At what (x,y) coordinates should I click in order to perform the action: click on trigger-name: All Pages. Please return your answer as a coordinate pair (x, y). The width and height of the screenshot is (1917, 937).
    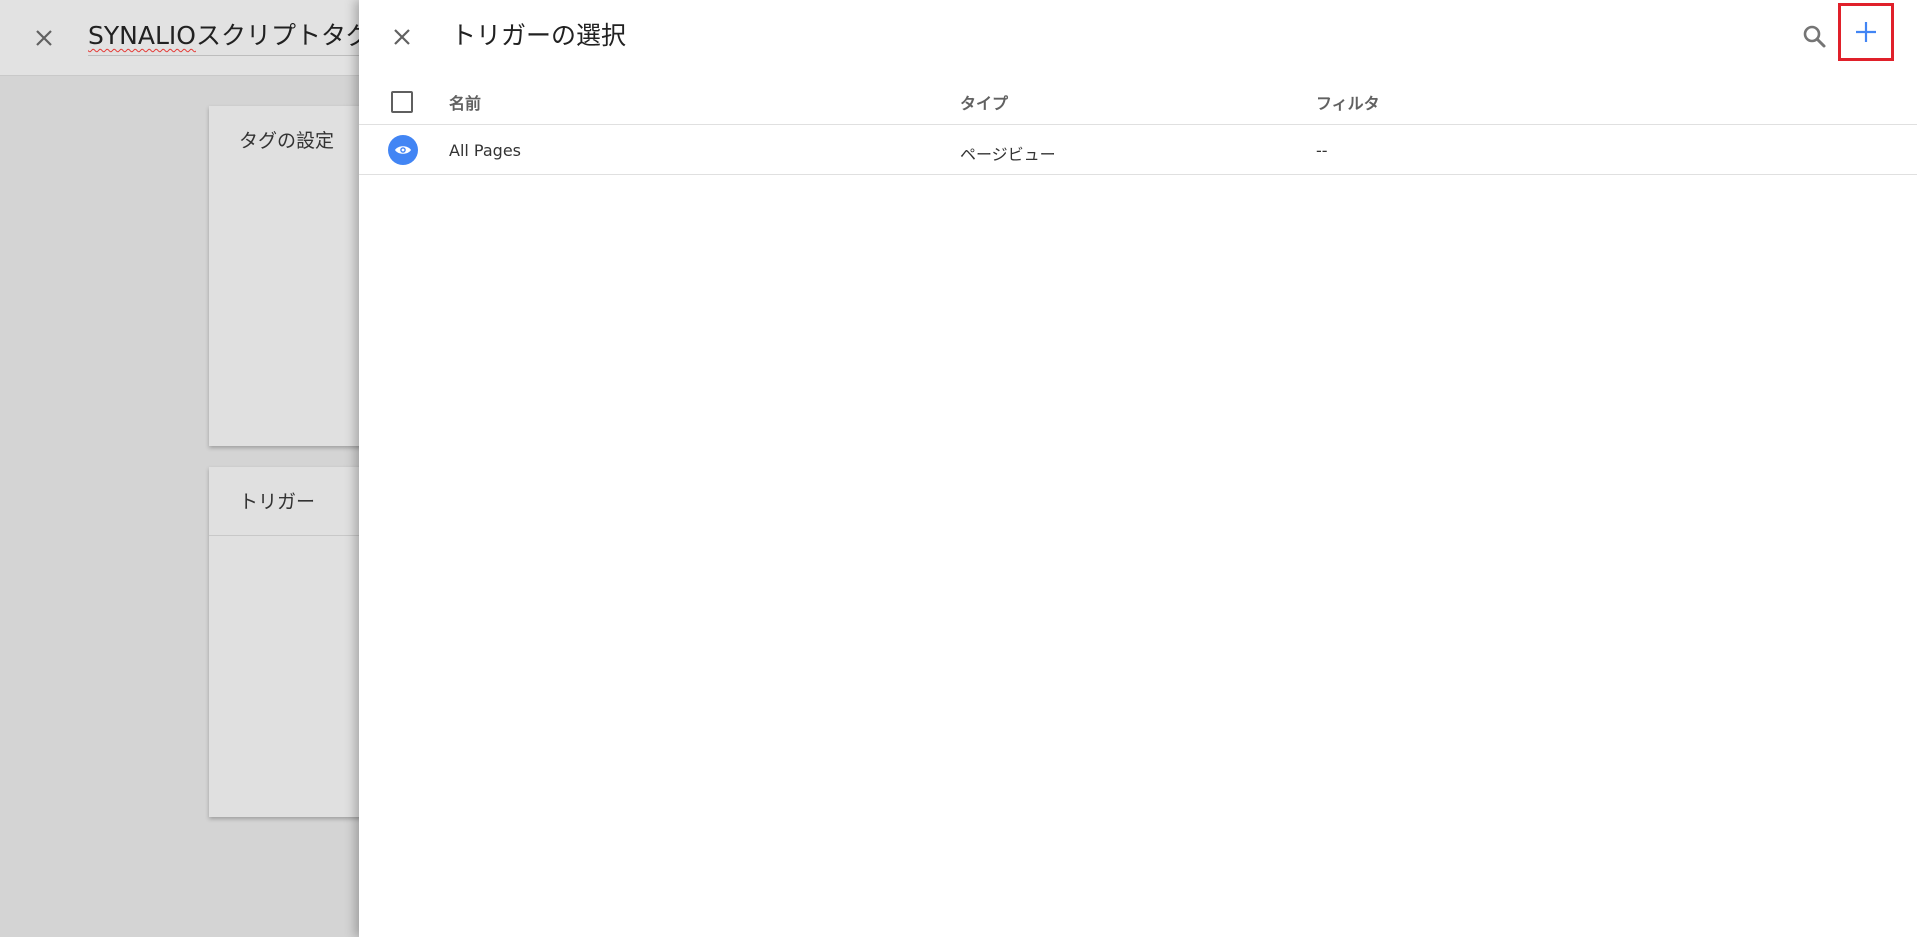
    Looking at the image, I should click on (485, 150).